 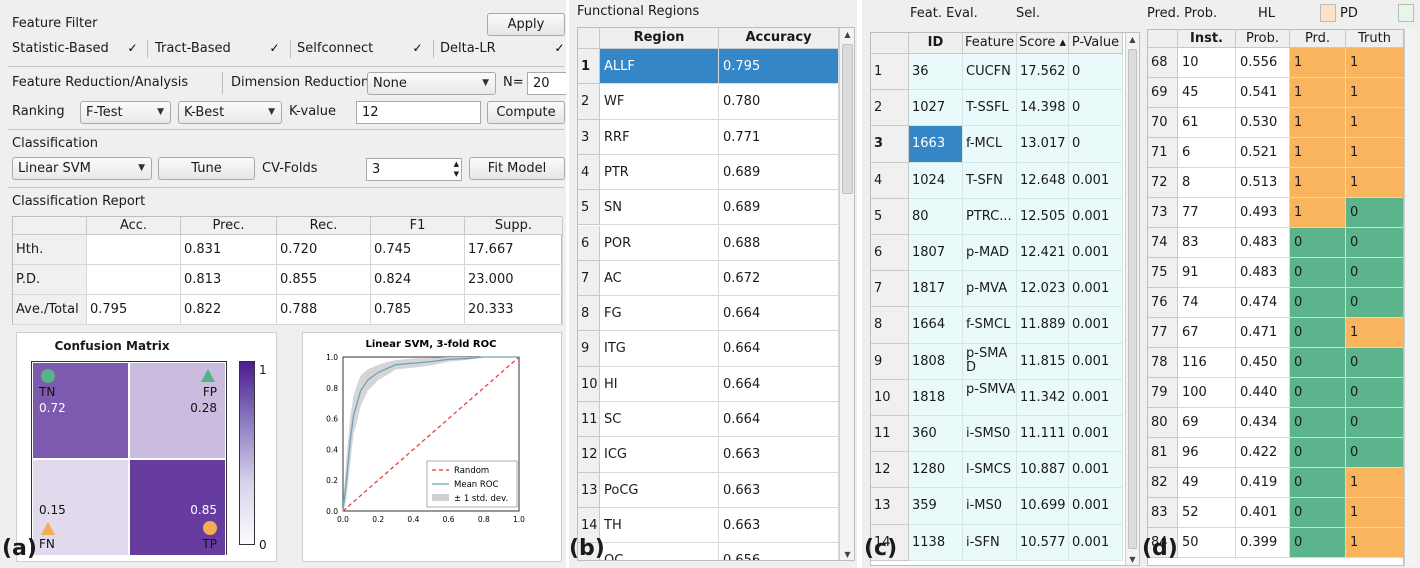 What do you see at coordinates (846, 294) in the screenshot?
I see `regions-scrollbar: ▲ ▼` at bounding box center [846, 294].